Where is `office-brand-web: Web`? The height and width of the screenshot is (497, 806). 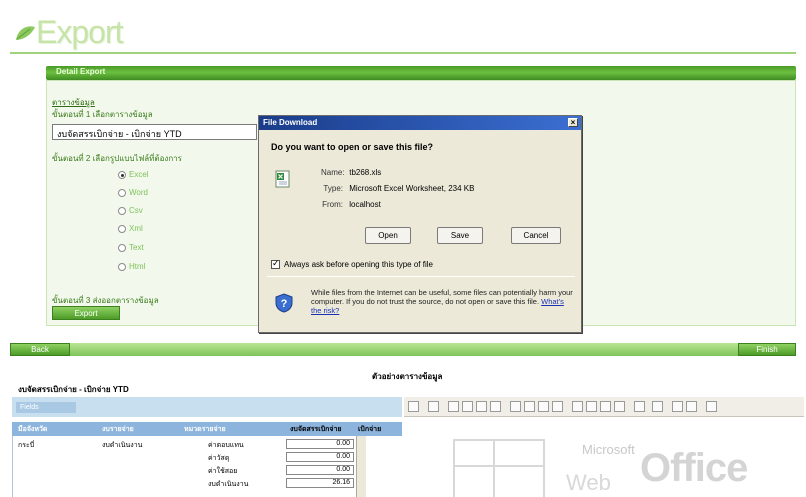 office-brand-web: Web is located at coordinates (588, 482).